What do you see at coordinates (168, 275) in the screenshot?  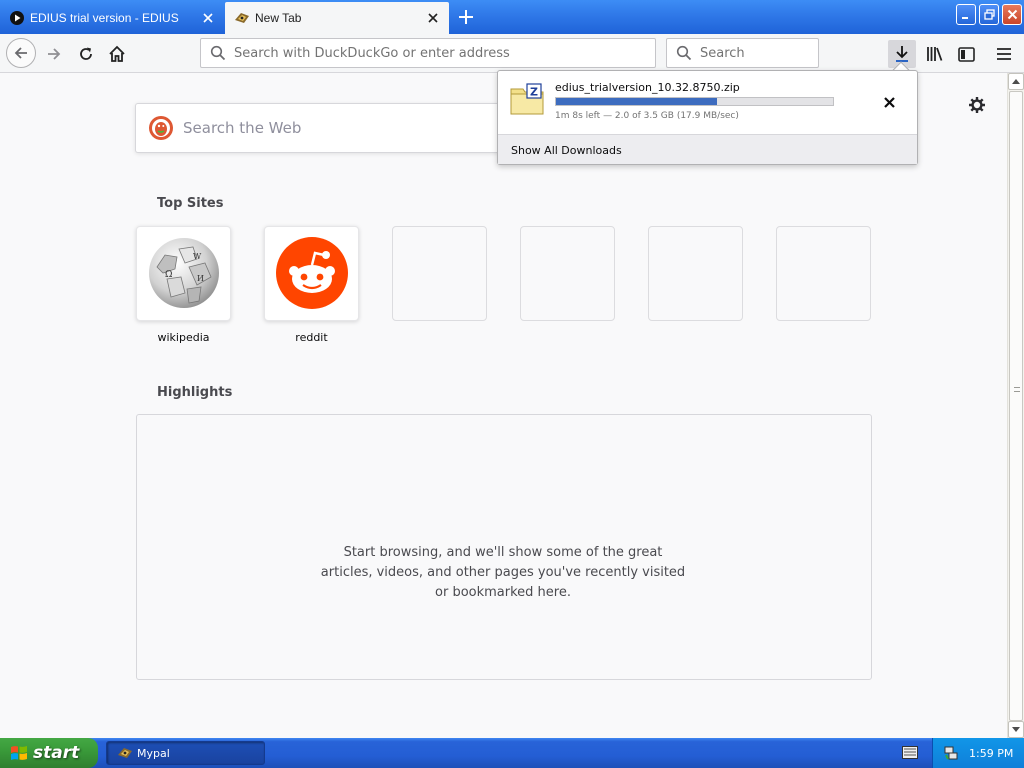 I see `svg-text: Ω` at bounding box center [168, 275].